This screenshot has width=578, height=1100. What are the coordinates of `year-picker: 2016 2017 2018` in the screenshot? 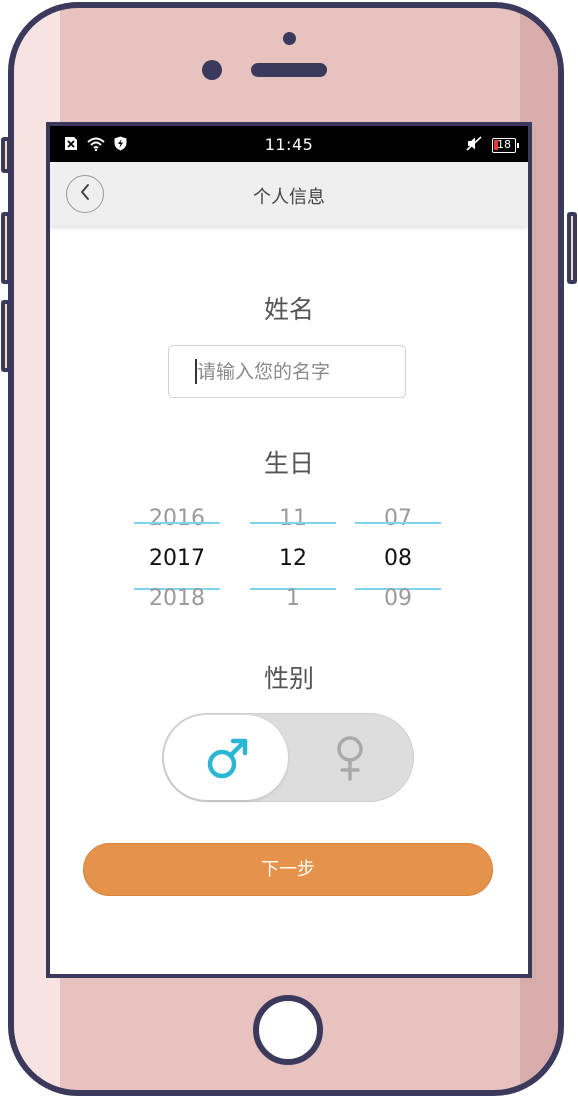 It's located at (177, 561).